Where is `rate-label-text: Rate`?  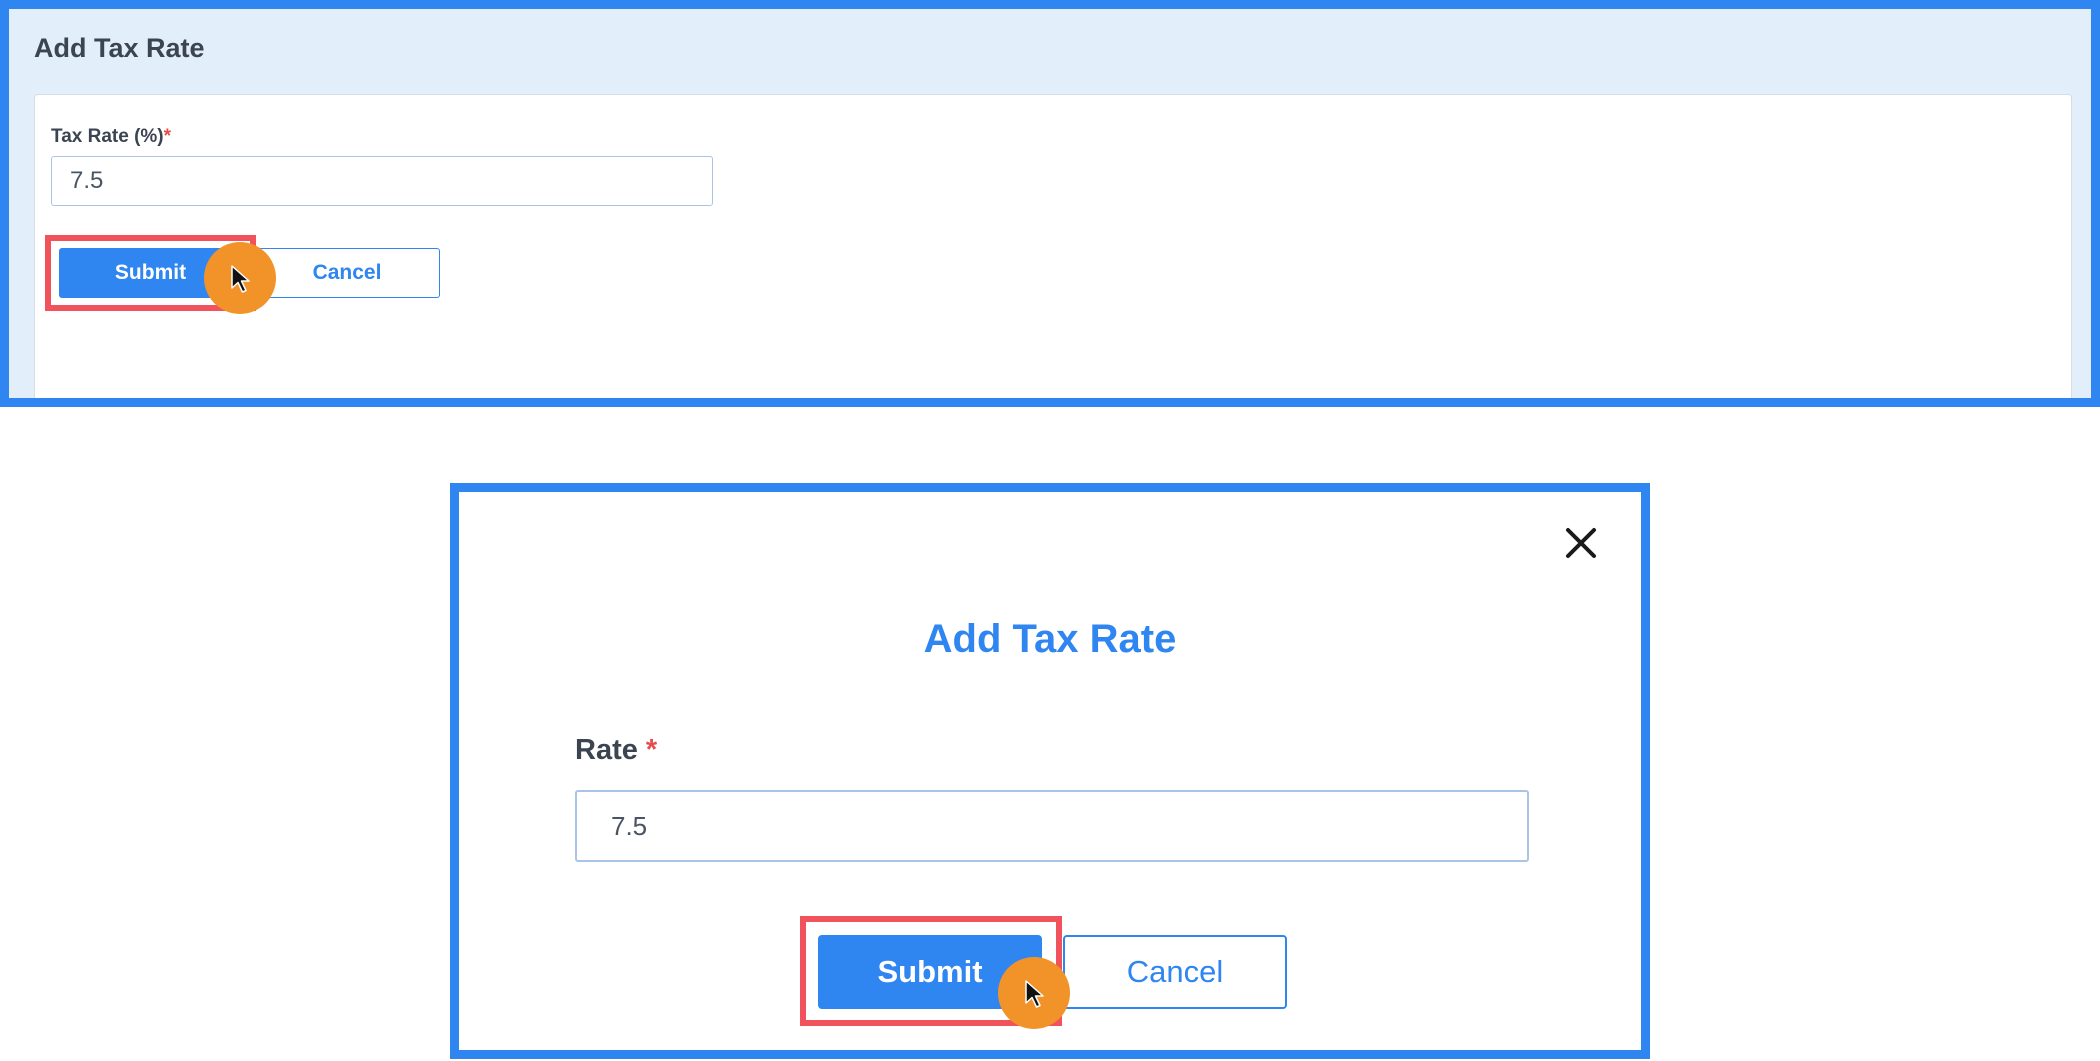 rate-label-text: Rate is located at coordinates (606, 750).